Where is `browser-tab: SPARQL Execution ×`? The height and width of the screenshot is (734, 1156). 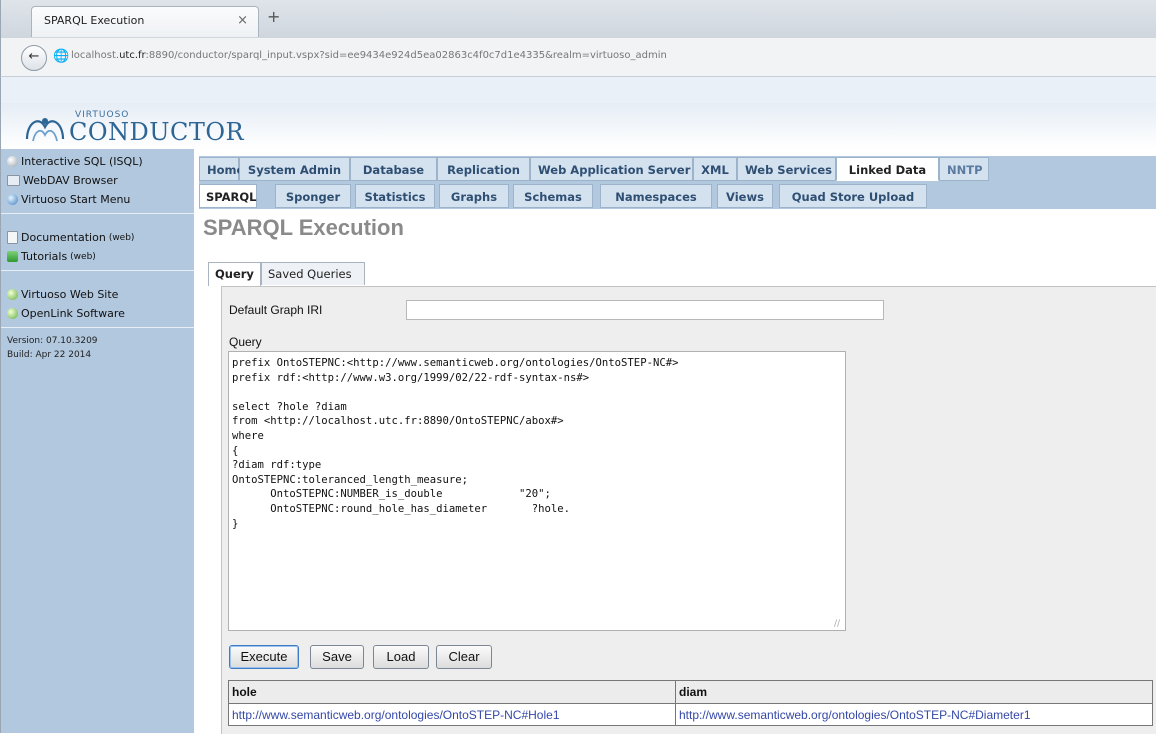
browser-tab: SPARQL Execution × is located at coordinates (145, 21).